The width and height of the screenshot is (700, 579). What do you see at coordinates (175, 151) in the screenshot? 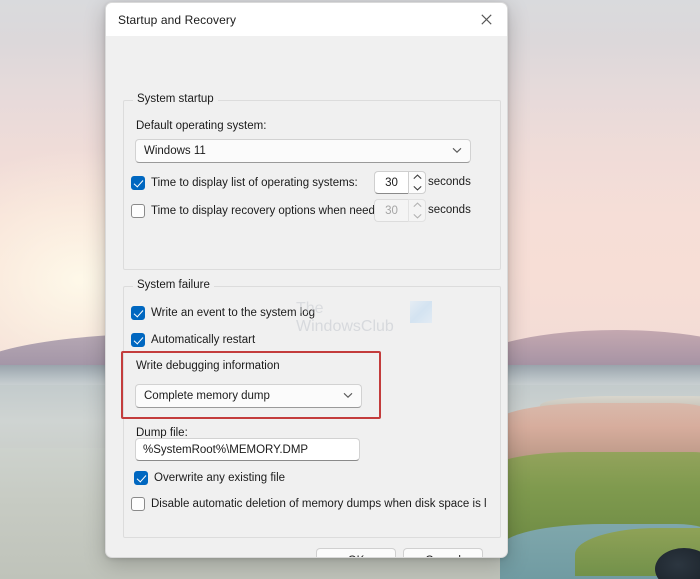
I see `default-os-value: Windows 11` at bounding box center [175, 151].